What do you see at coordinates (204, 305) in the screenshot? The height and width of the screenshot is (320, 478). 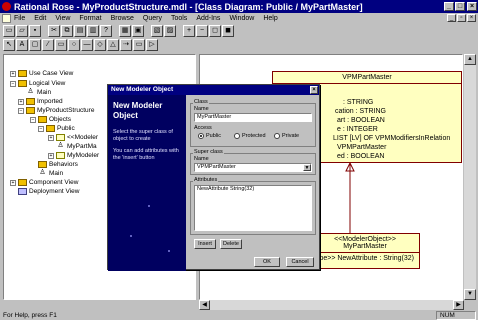 I see `scroll-left-arrow-icon: ◀` at bounding box center [204, 305].